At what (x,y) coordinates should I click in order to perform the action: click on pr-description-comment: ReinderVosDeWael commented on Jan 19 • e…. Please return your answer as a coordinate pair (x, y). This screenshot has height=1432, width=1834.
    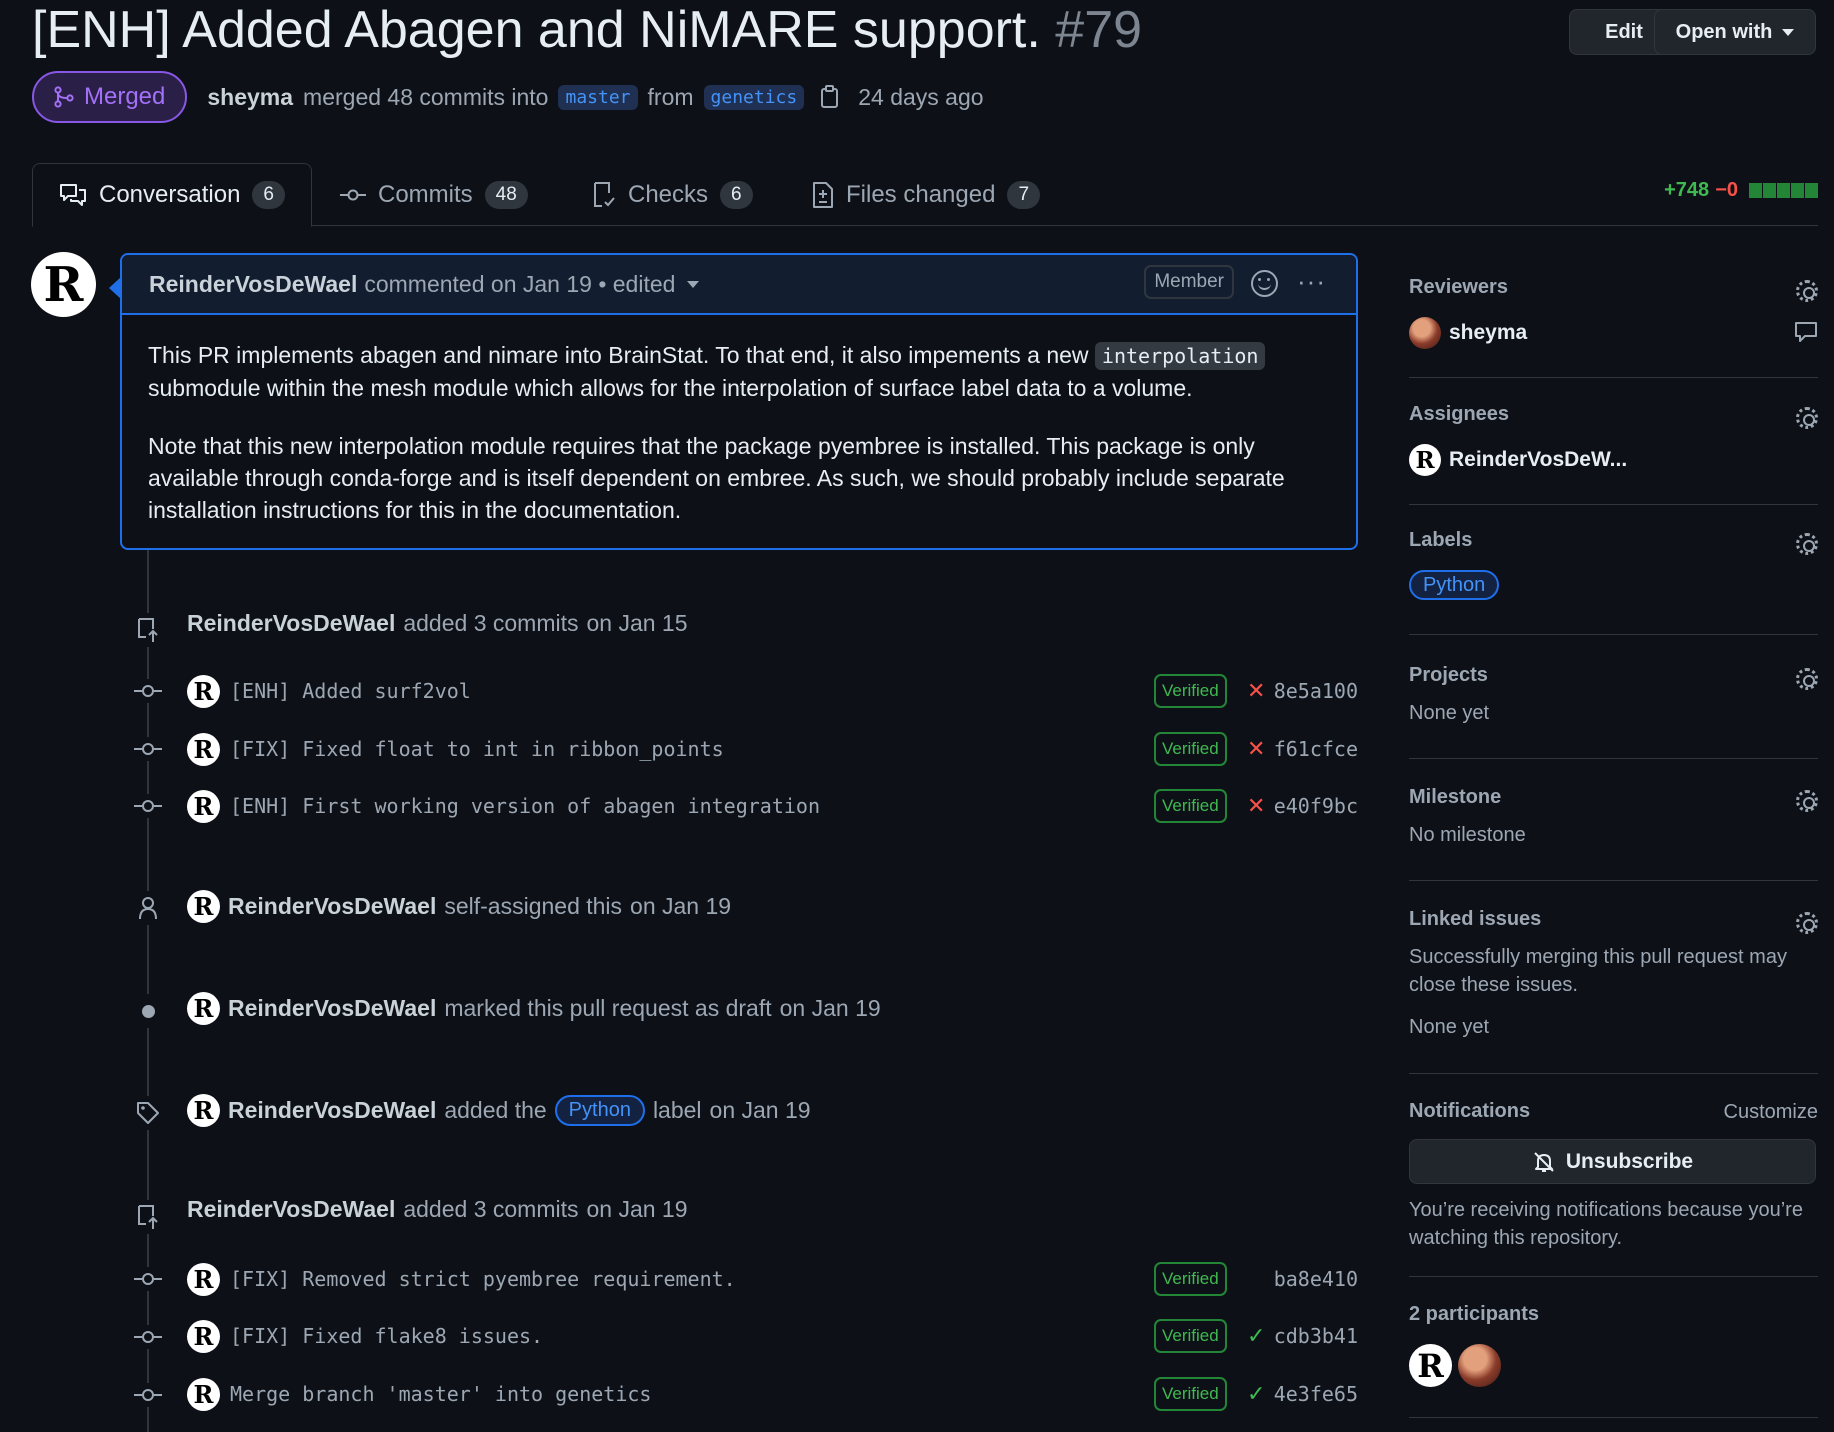
    Looking at the image, I should click on (733, 401).